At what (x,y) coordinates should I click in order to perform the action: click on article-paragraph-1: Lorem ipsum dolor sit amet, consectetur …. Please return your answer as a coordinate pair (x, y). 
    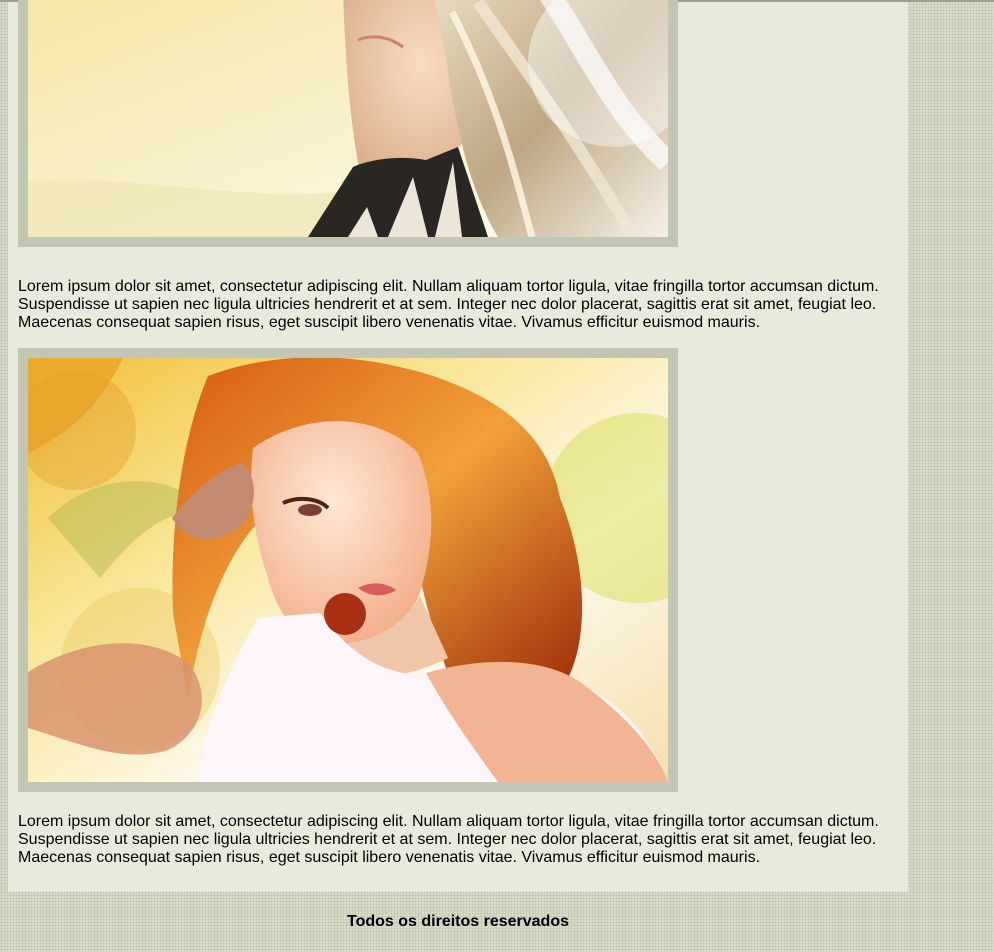
    Looking at the image, I should click on (448, 304).